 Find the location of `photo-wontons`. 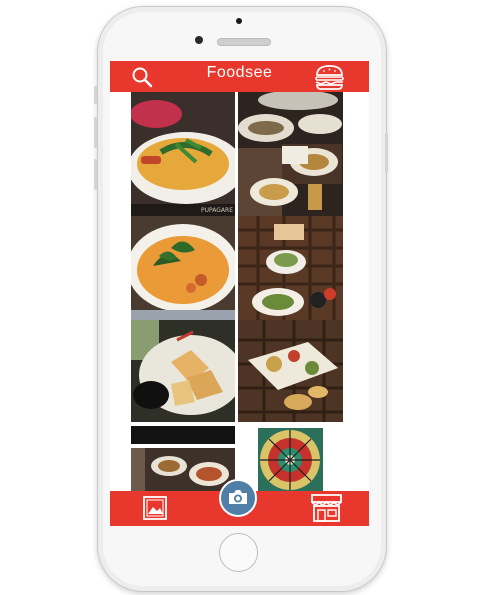

photo-wontons is located at coordinates (183, 371).